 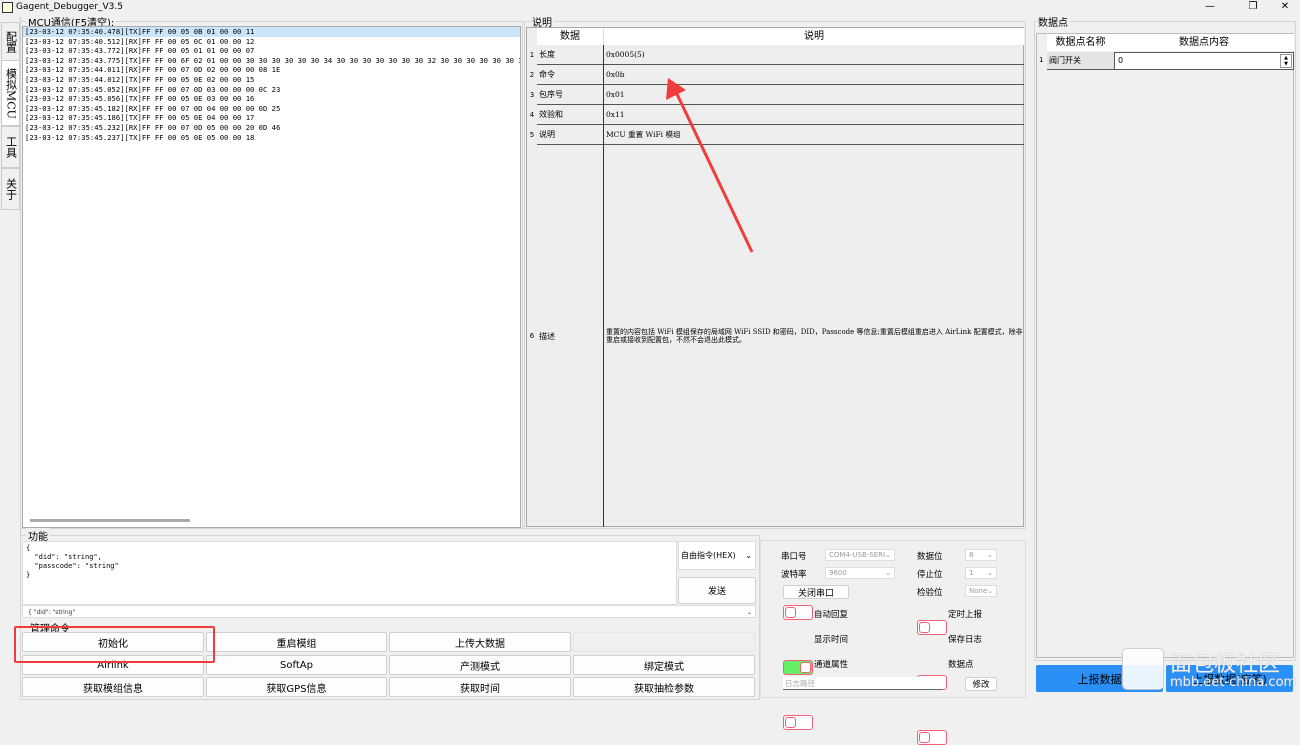 What do you see at coordinates (570, 95) in the screenshot?
I see `desc-key-cell: 包序号` at bounding box center [570, 95].